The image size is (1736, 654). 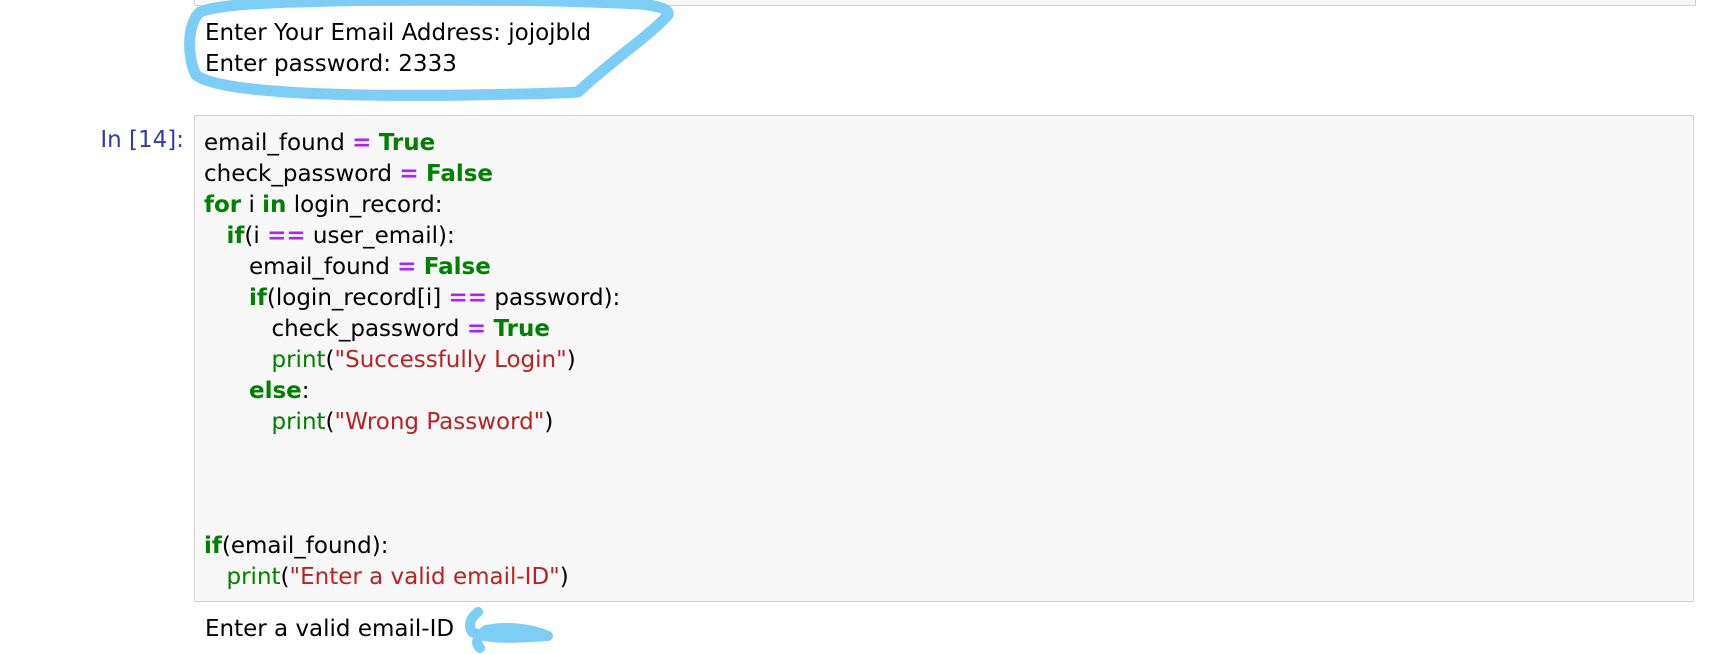 I want to click on code-line: if(i == user_email):, so click(x=341, y=236).